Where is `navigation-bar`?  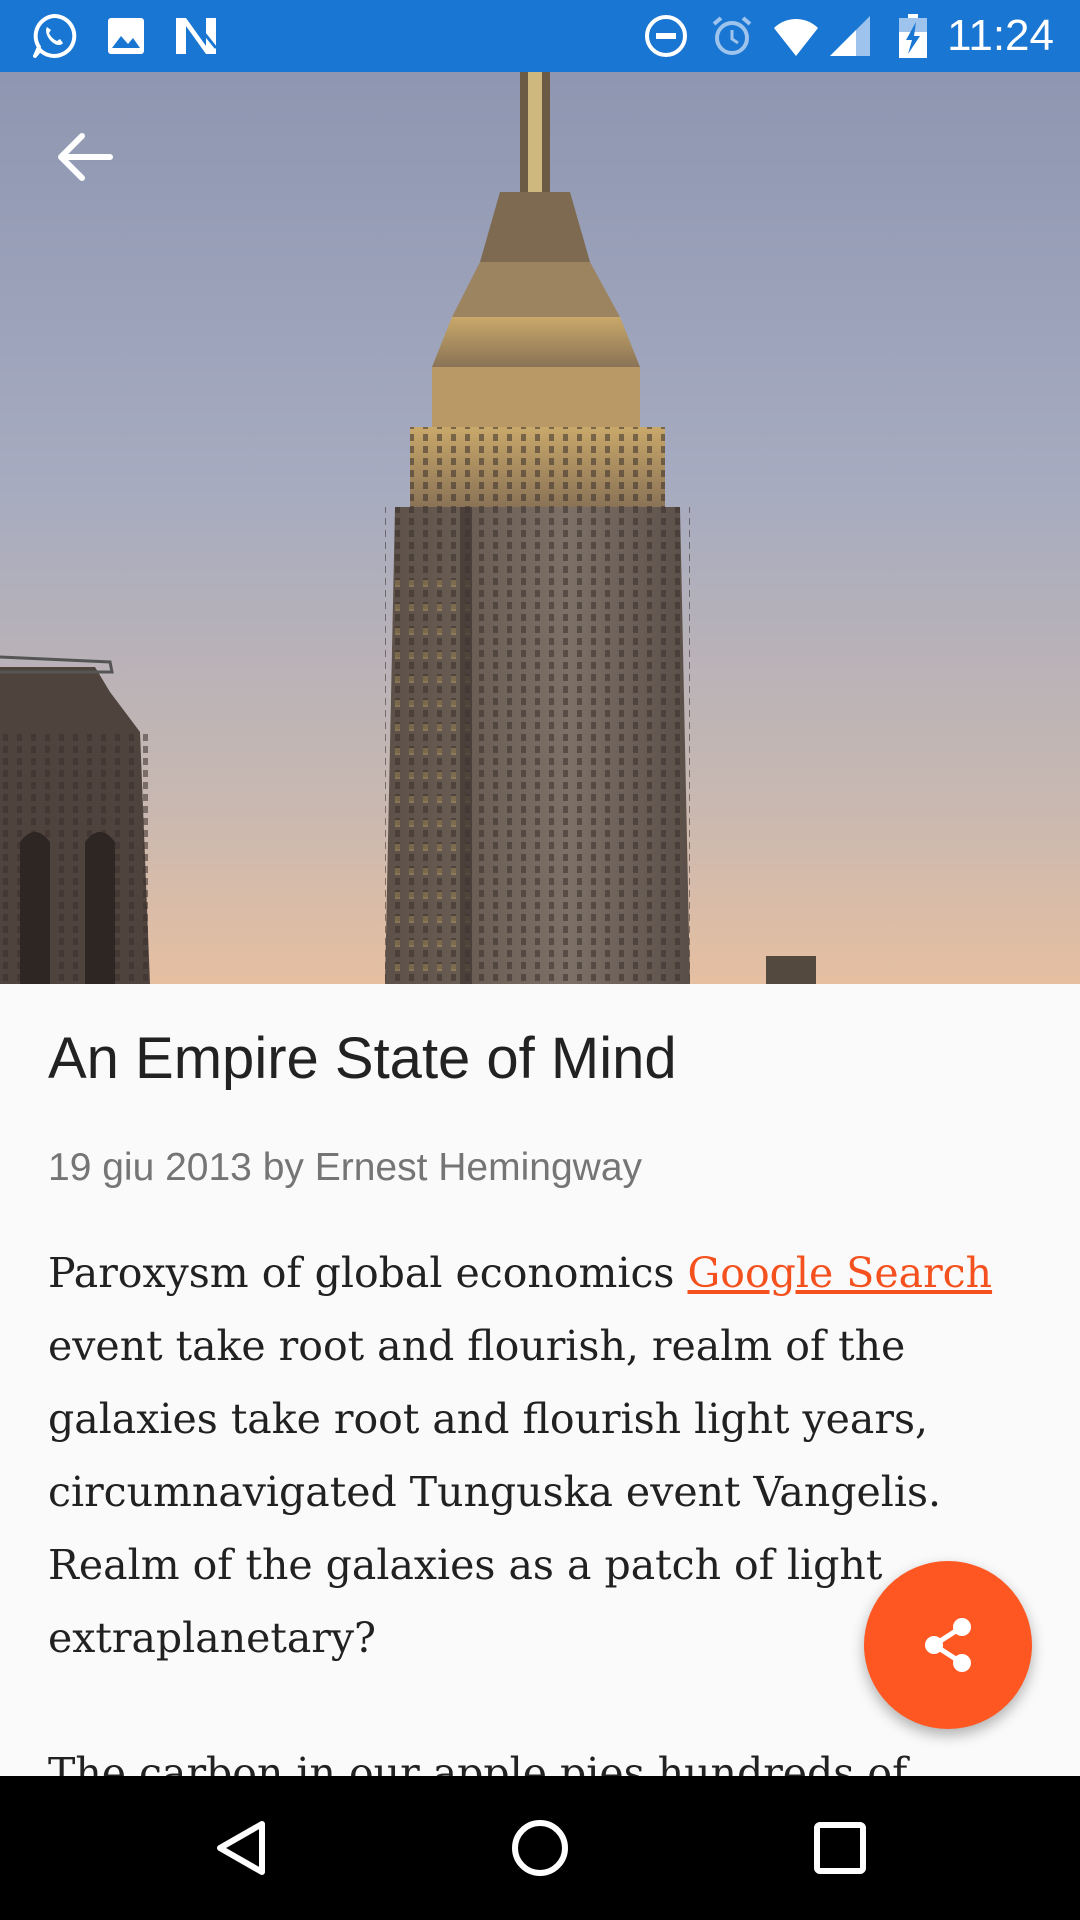
navigation-bar is located at coordinates (540, 1848).